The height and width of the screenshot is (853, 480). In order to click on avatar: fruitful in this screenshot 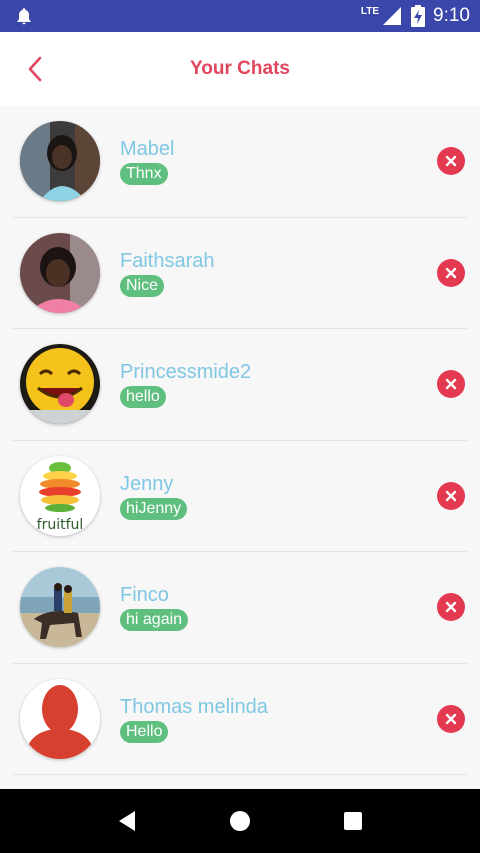, I will do `click(60, 495)`.